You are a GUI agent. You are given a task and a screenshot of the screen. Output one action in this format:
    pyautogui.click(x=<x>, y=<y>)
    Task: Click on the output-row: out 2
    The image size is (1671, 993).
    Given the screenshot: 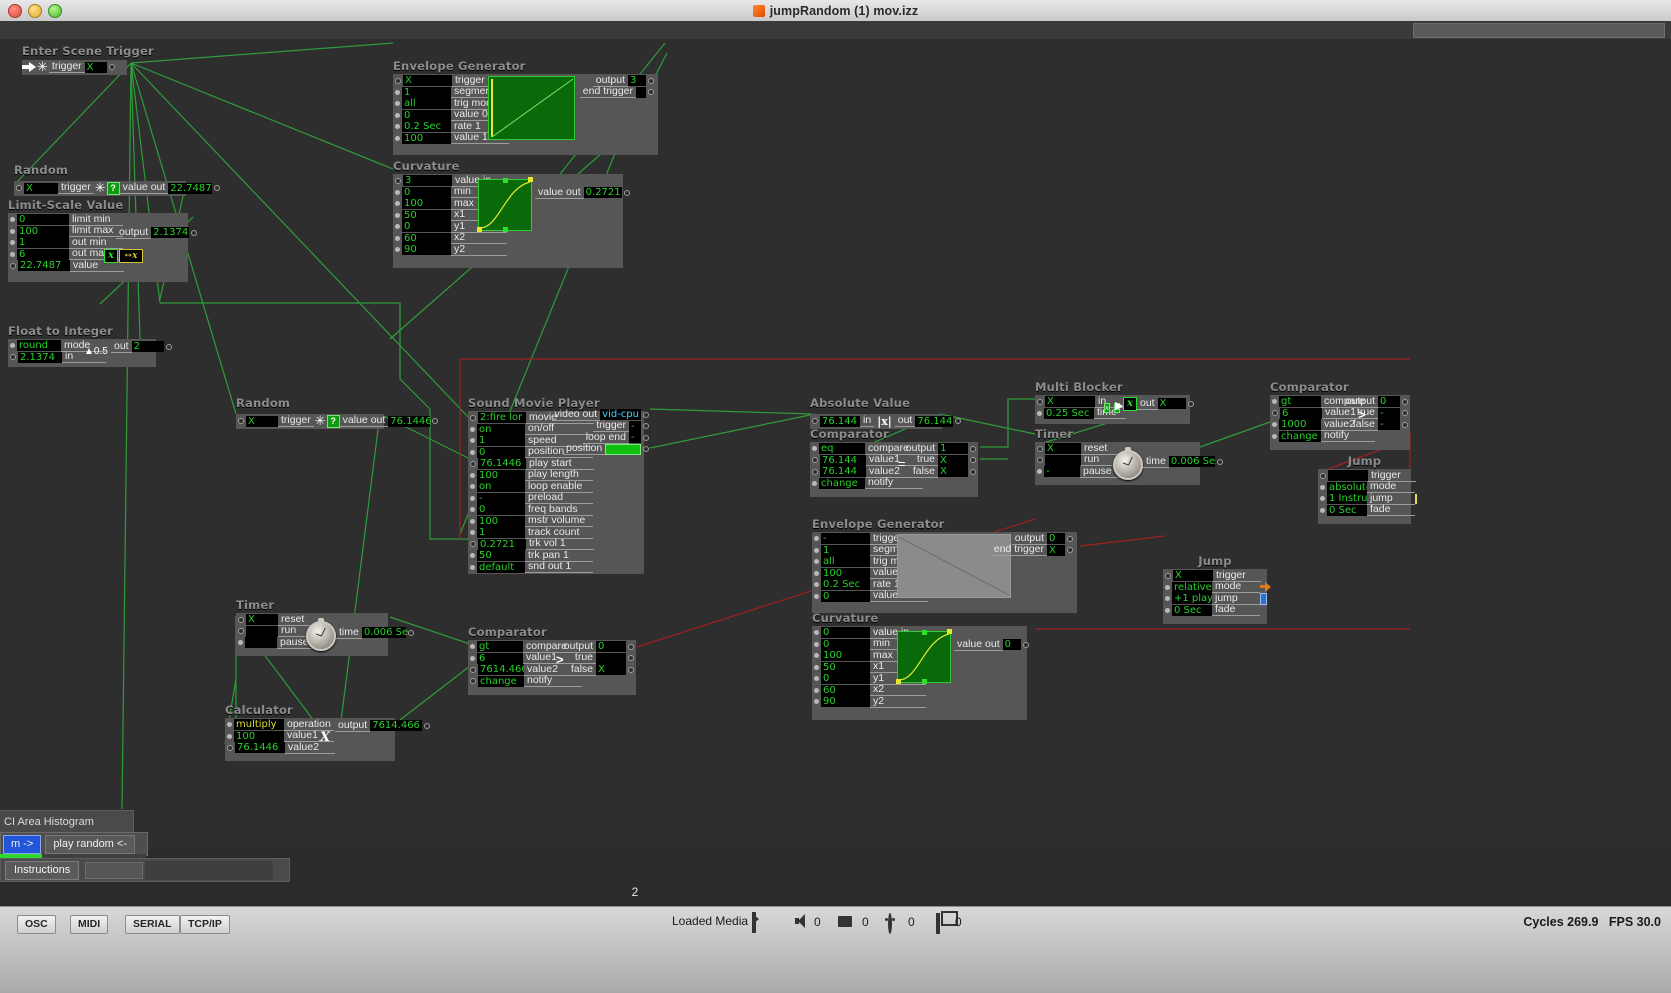 What is the action you would take?
    pyautogui.click(x=142, y=346)
    